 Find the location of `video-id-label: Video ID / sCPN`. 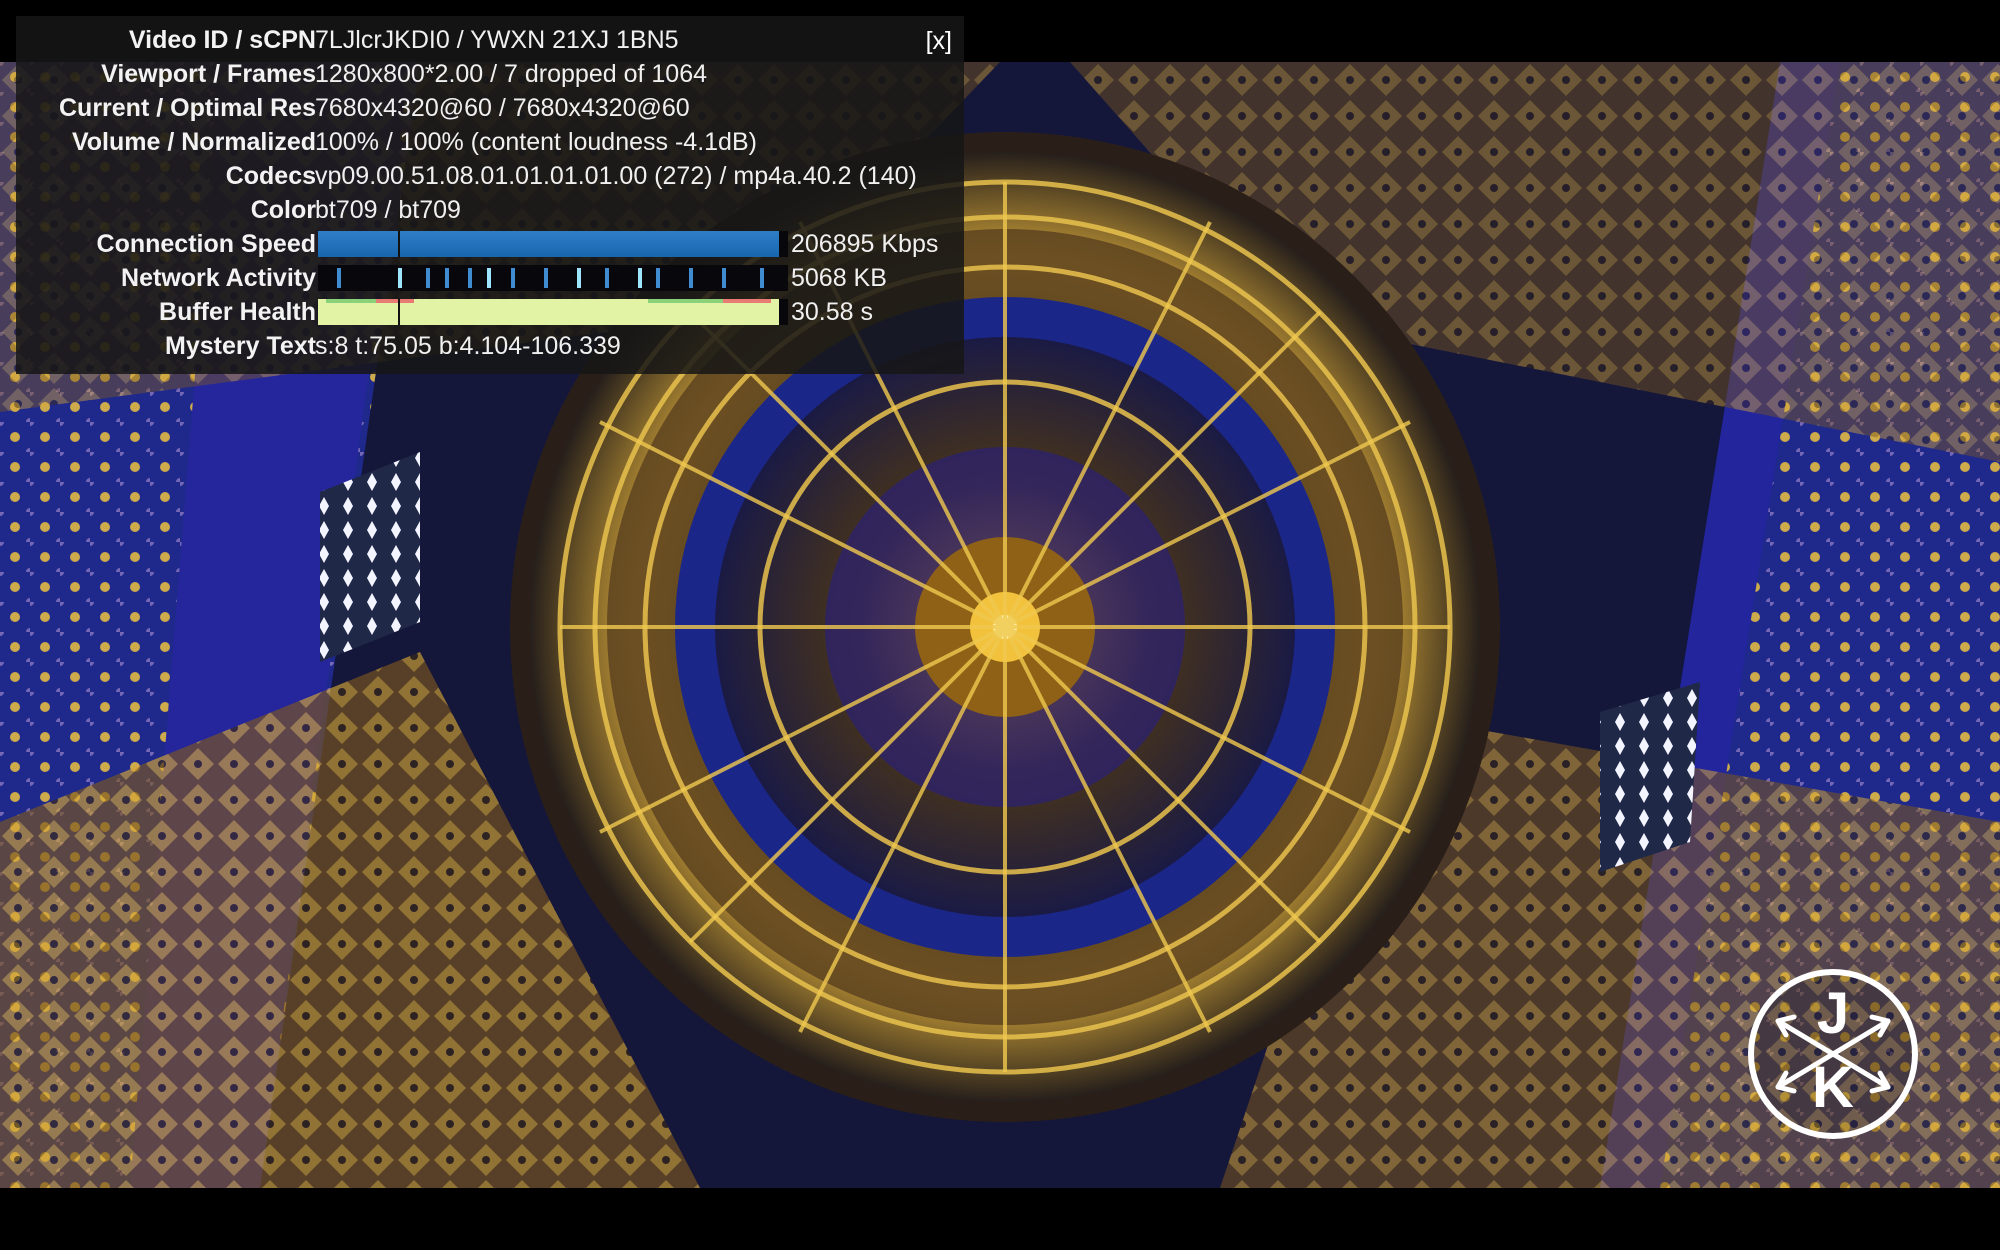

video-id-label: Video ID / sCPN is located at coordinates (222, 40).